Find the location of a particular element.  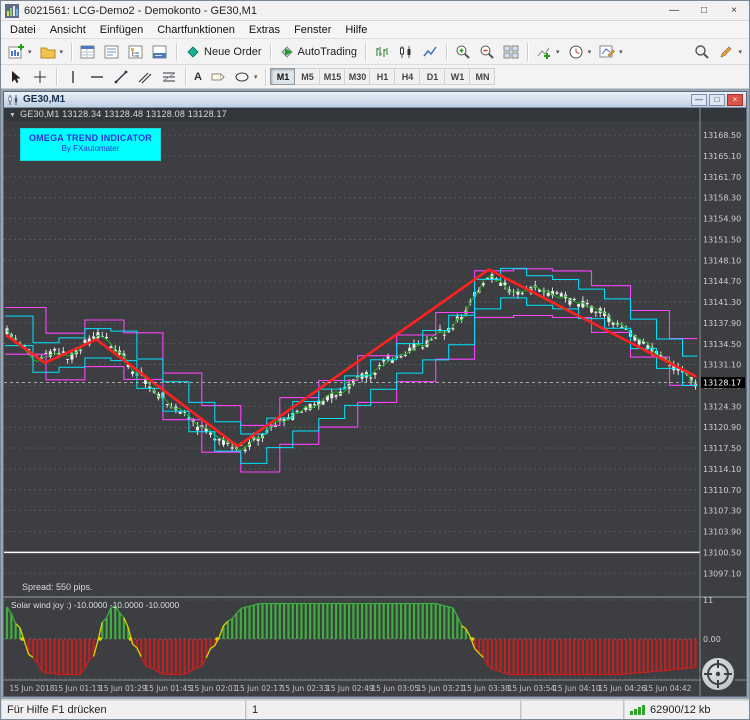

candlestick-chart-icon is located at coordinates (406, 52).